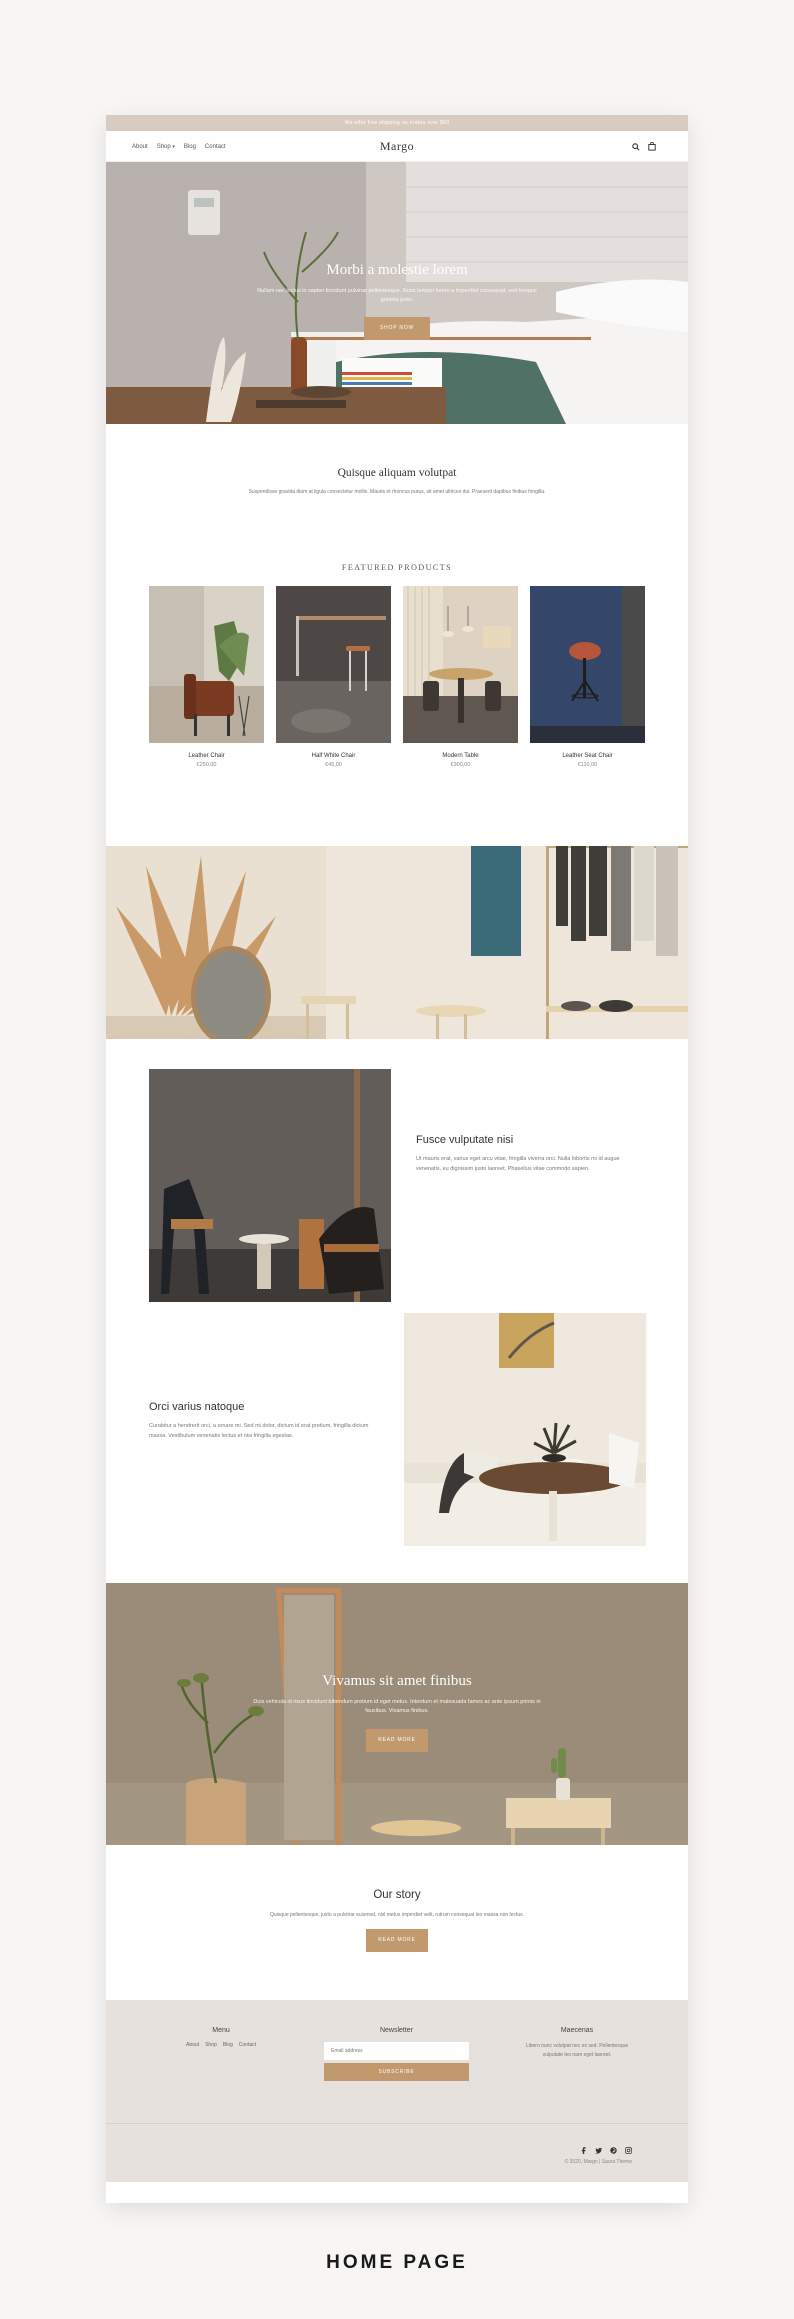  I want to click on header: About Shop ▾ Blog Contact Margo, so click(397, 146).